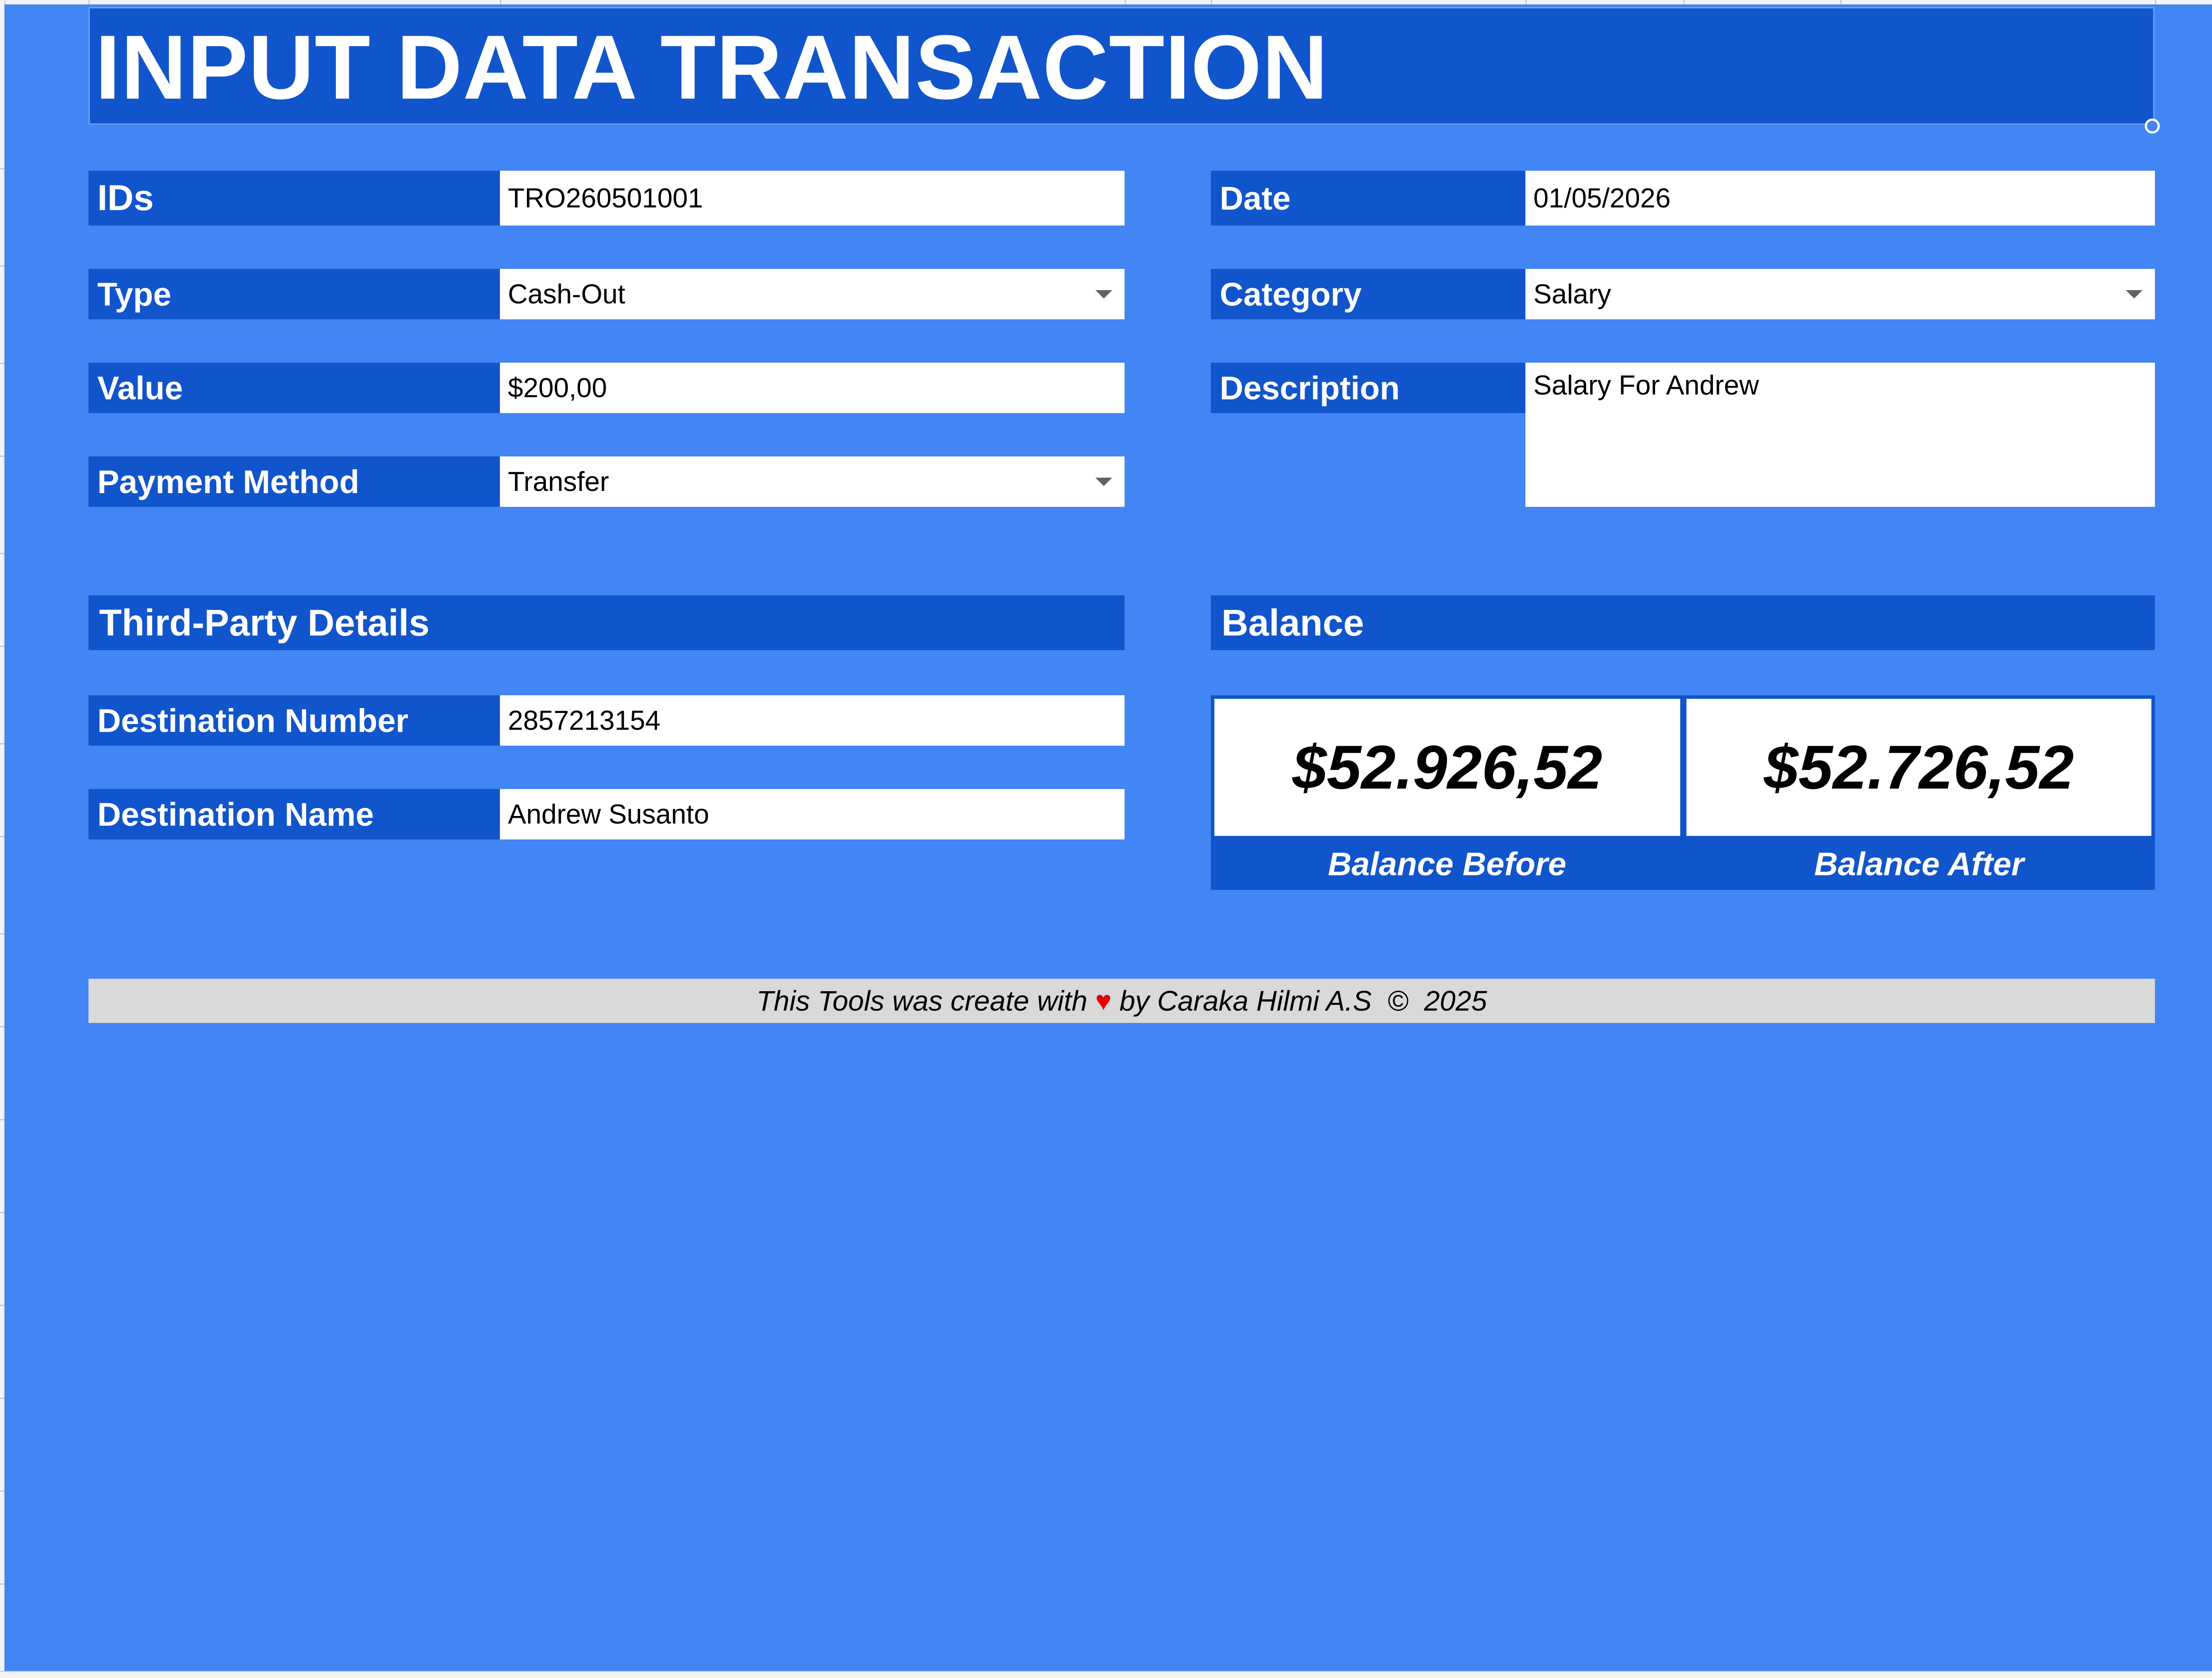 This screenshot has width=2212, height=1678. What do you see at coordinates (813, 294) in the screenshot?
I see `type-dropdown: Cash-Out` at bounding box center [813, 294].